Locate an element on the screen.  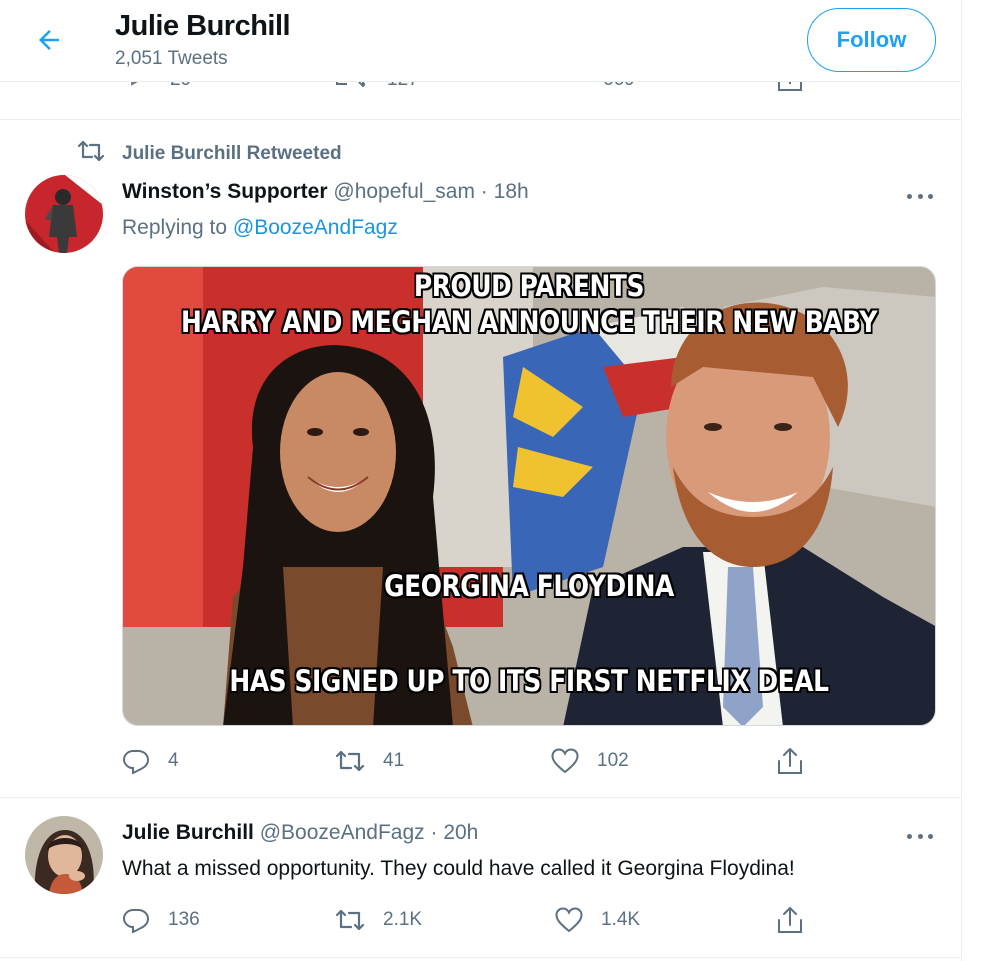
replying-to-handle-link: @BoozeAndFagz is located at coordinates (315, 227).